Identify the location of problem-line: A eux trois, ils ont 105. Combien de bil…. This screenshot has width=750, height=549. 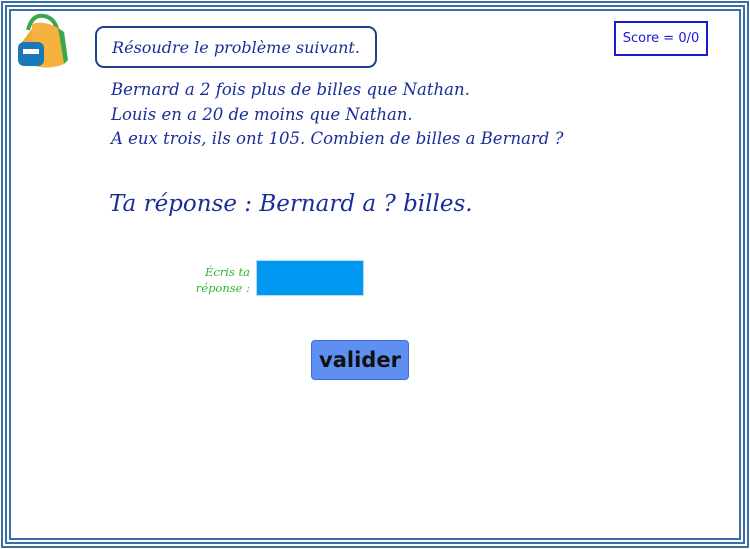
(337, 138).